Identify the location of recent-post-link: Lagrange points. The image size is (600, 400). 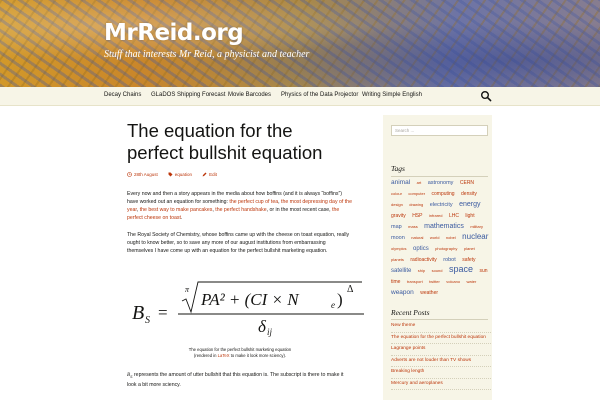
(441, 350).